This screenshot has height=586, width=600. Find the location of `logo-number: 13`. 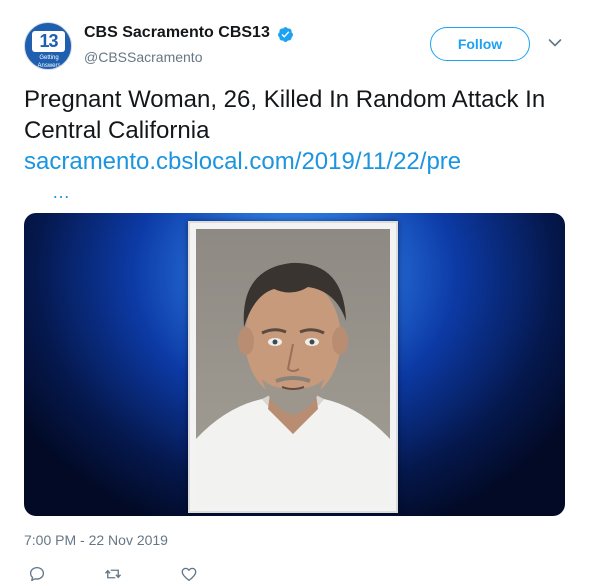

logo-number: 13 is located at coordinates (48, 41).